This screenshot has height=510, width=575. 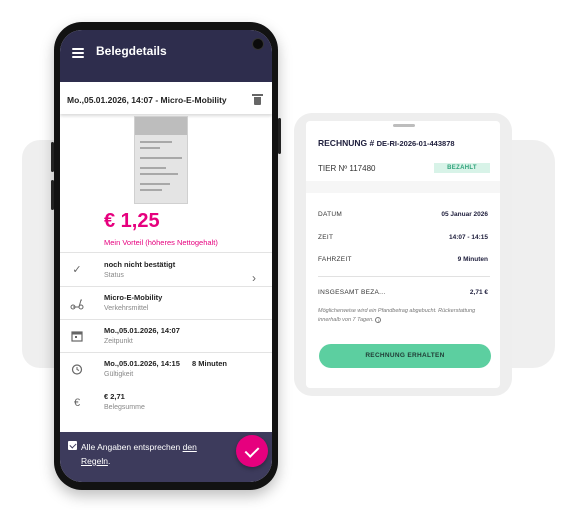 I want to click on info-icon: i, so click(x=378, y=319).